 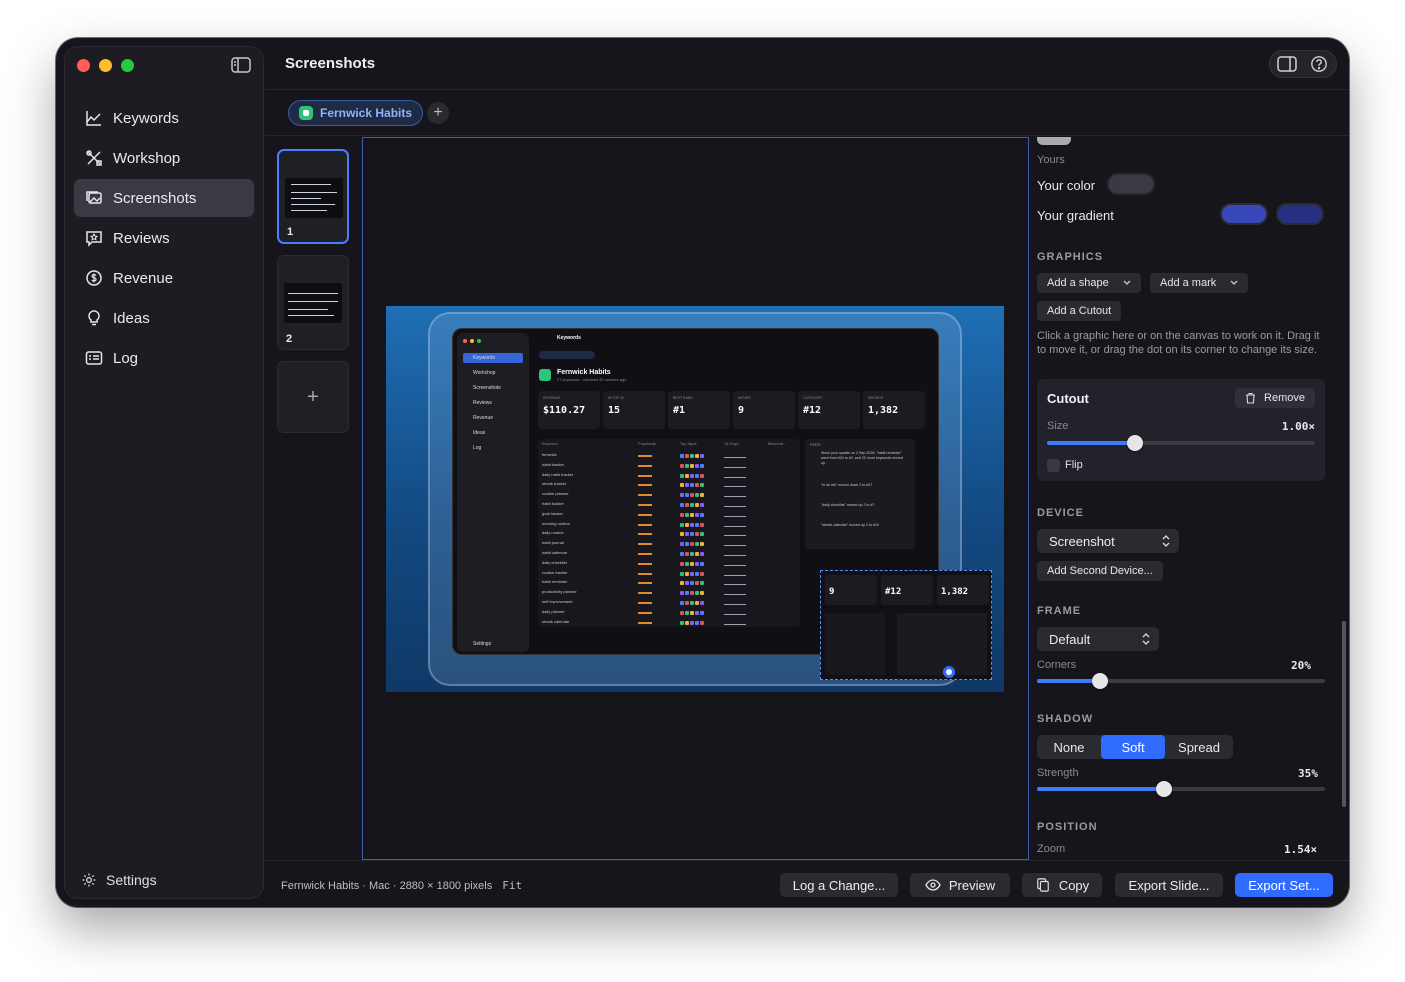 I want to click on preview-stat: REVENUE $110.27, so click(x=569, y=410).